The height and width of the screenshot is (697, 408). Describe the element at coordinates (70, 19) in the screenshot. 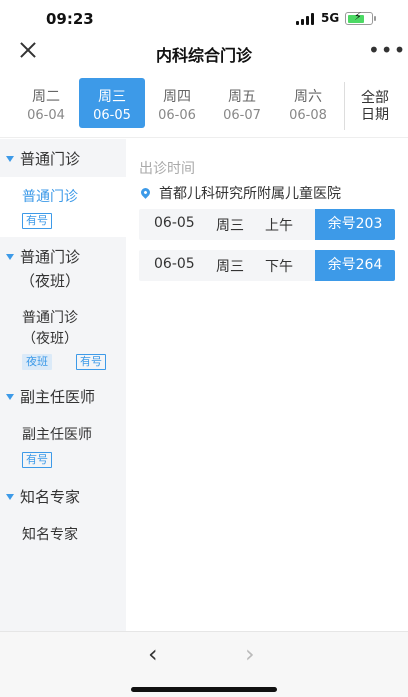

I see `status-time: 09:23` at that location.